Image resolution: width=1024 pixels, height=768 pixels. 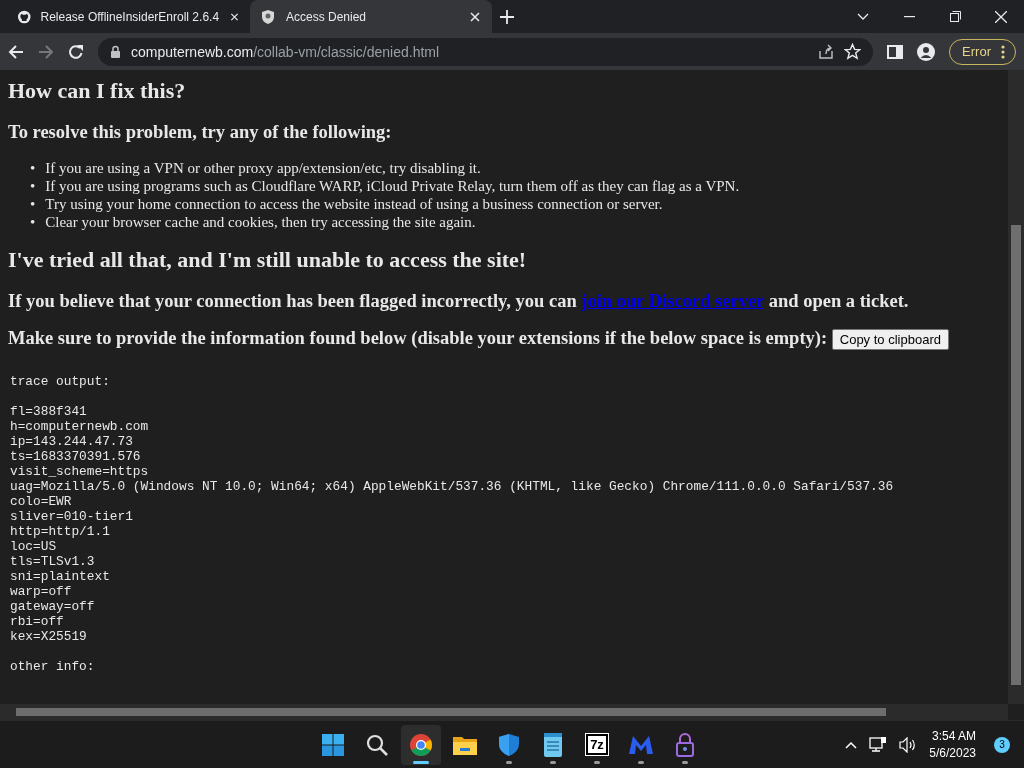 I want to click on reload-icon, so click(x=76, y=51).